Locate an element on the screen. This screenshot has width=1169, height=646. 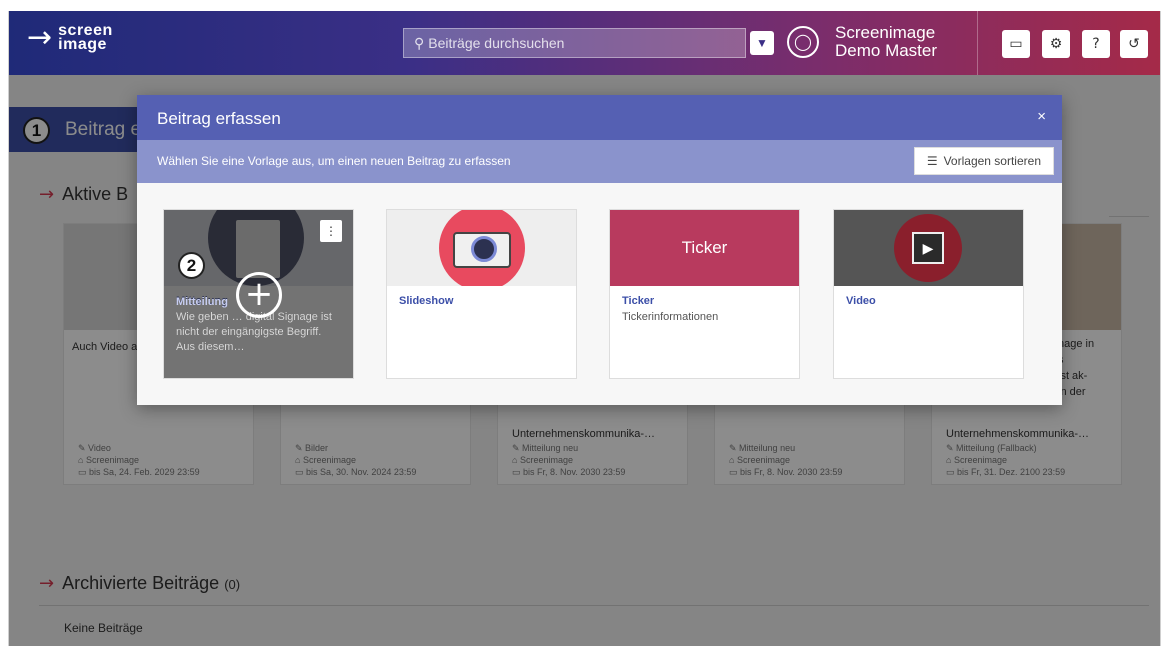
logo-text-2: image is located at coordinates (82, 44).